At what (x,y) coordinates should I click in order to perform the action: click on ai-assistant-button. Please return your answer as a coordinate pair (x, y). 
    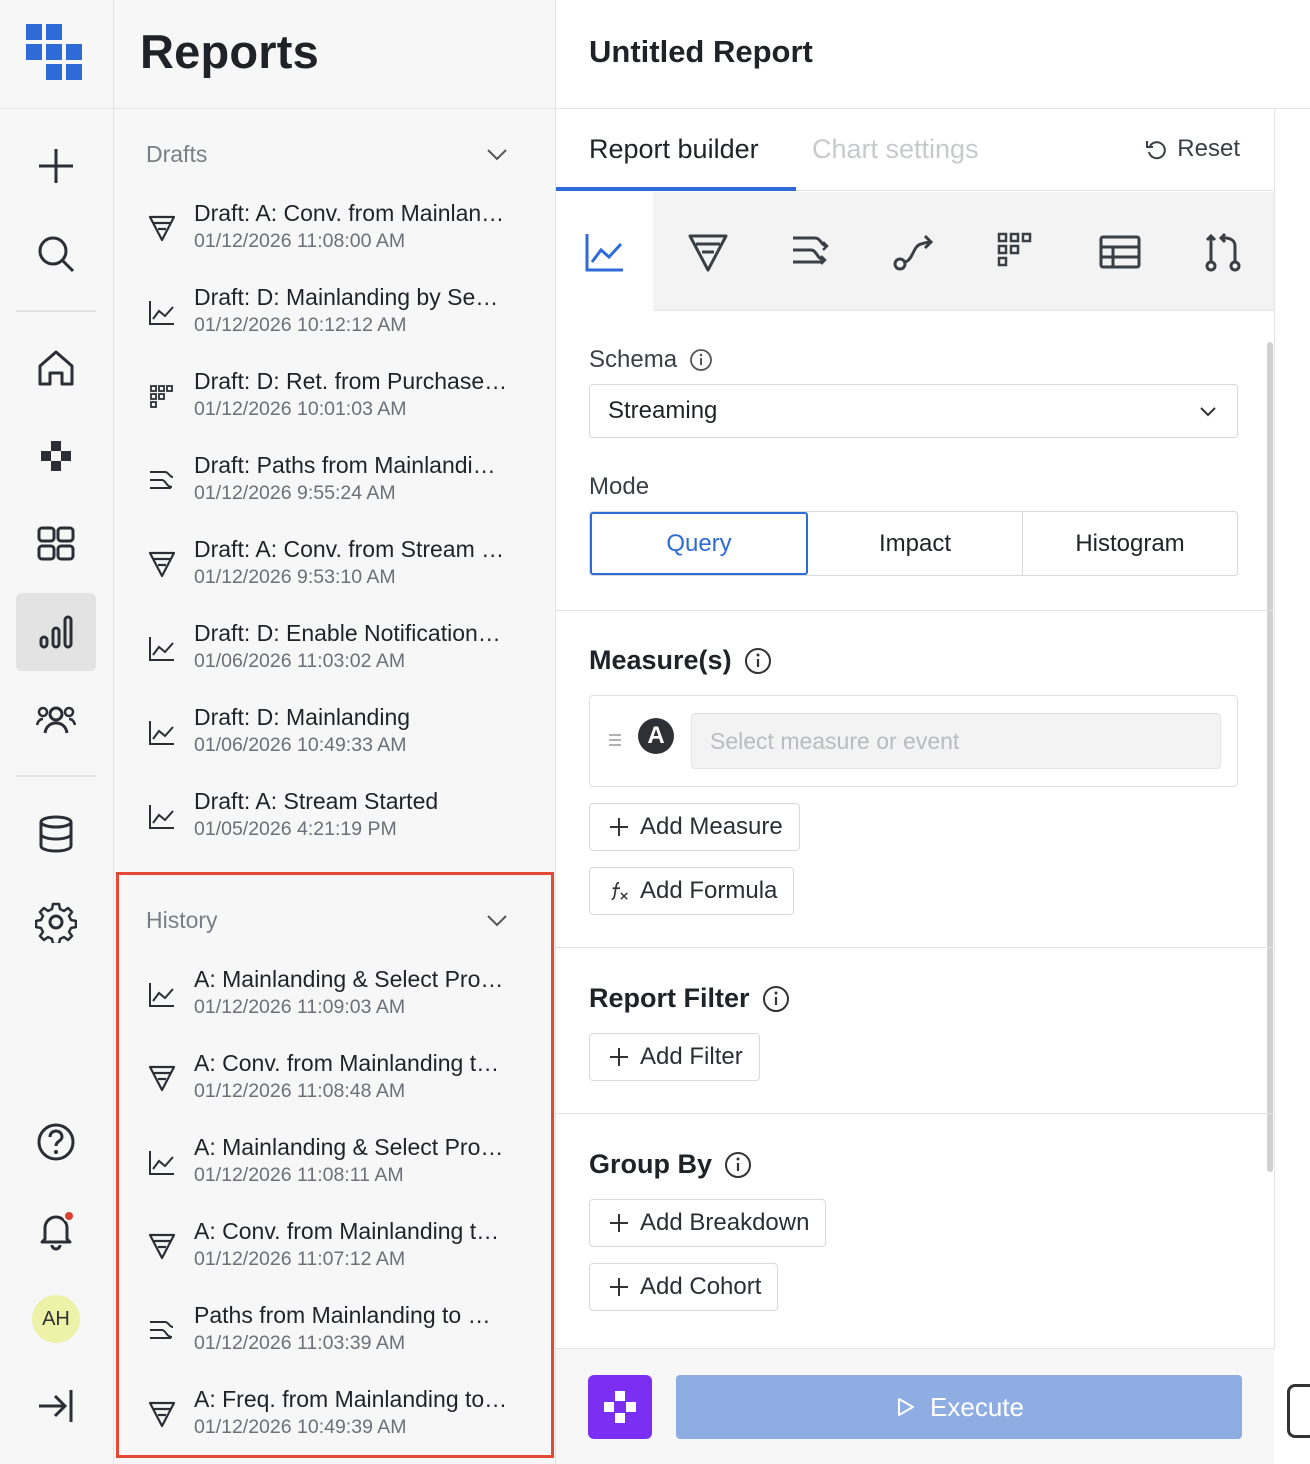
    Looking at the image, I should click on (620, 1407).